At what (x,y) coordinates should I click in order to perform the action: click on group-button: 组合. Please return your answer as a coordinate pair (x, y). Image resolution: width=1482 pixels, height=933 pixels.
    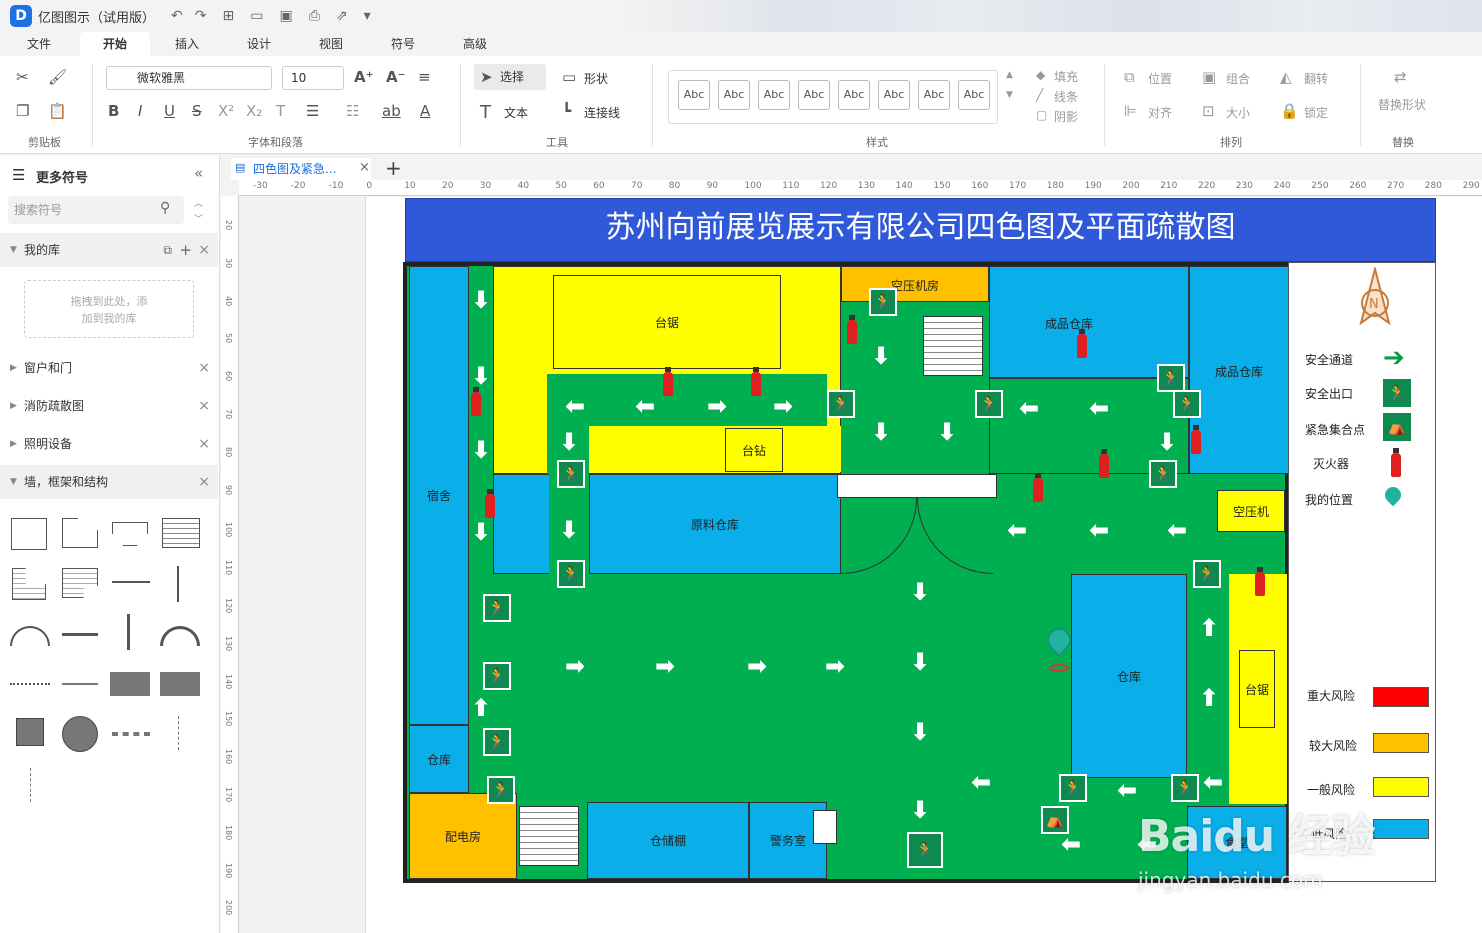
    Looking at the image, I should click on (1238, 78).